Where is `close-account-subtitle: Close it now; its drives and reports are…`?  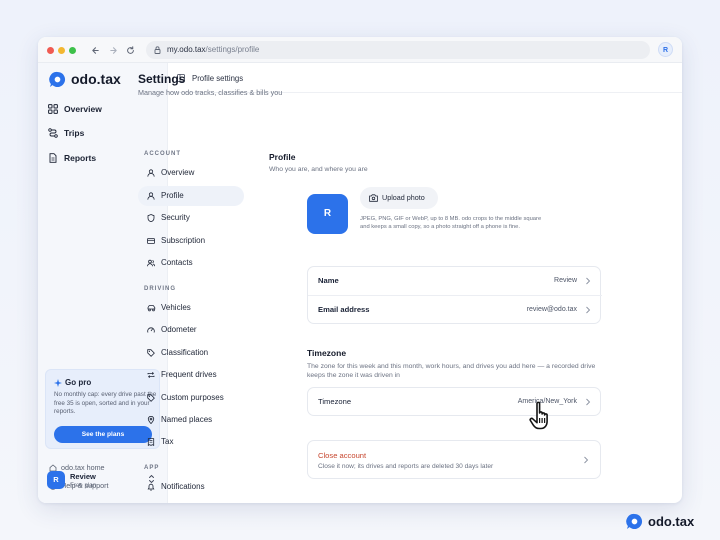 close-account-subtitle: Close it now; its drives and reports are… is located at coordinates (406, 466).